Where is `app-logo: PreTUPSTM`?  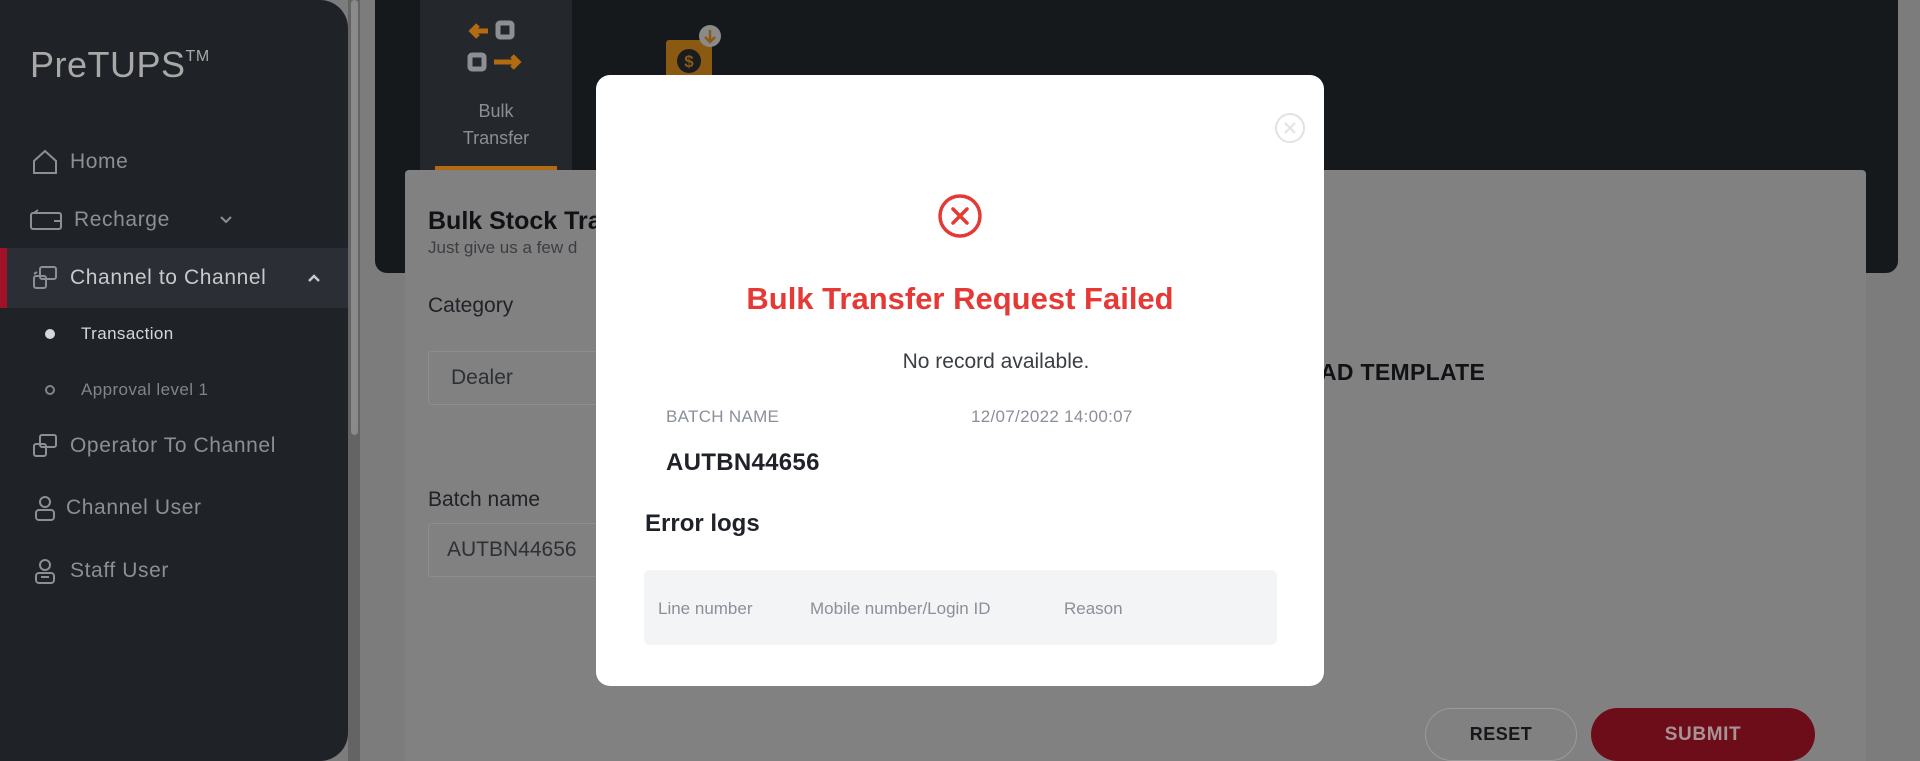
app-logo: PreTUPSTM is located at coordinates (120, 65).